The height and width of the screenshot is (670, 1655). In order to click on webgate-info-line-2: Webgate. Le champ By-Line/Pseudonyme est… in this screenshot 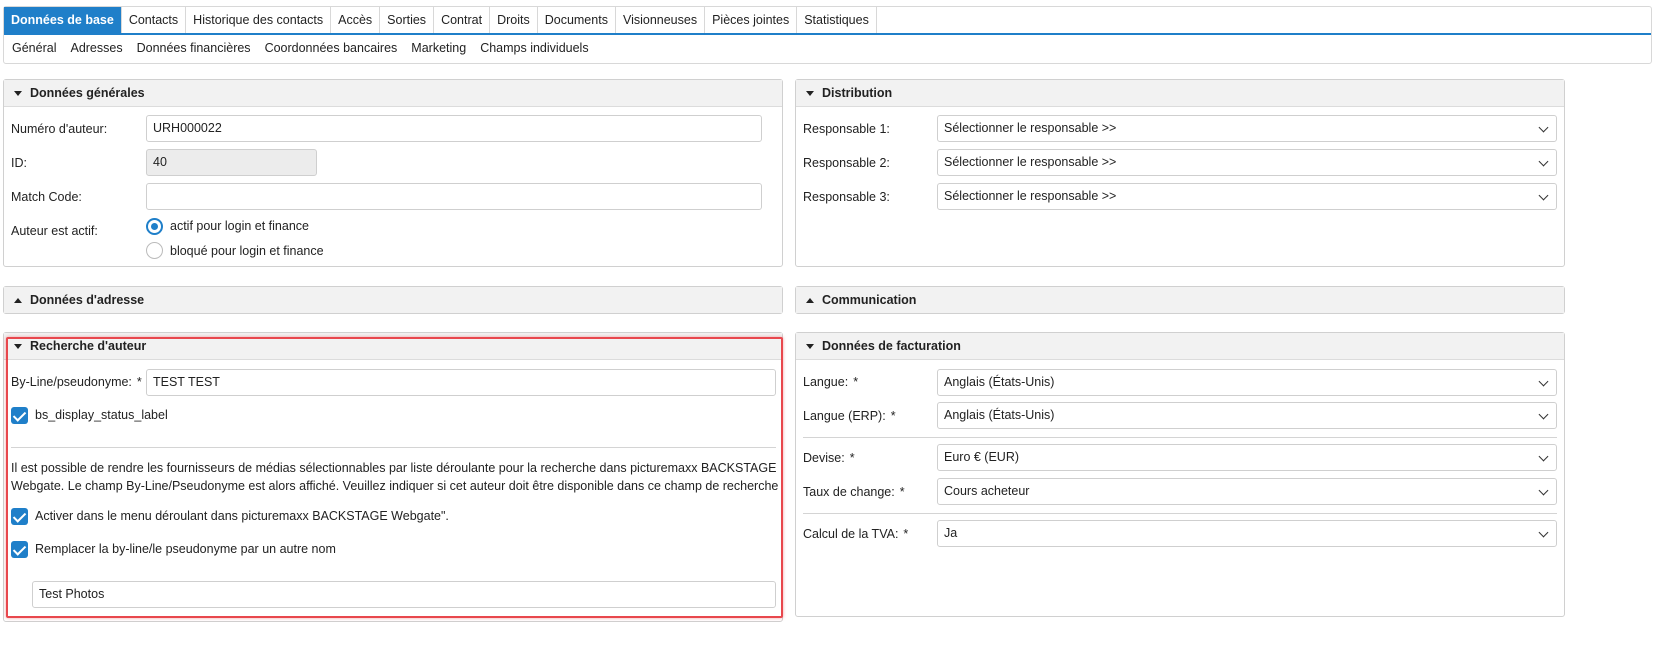, I will do `click(395, 486)`.